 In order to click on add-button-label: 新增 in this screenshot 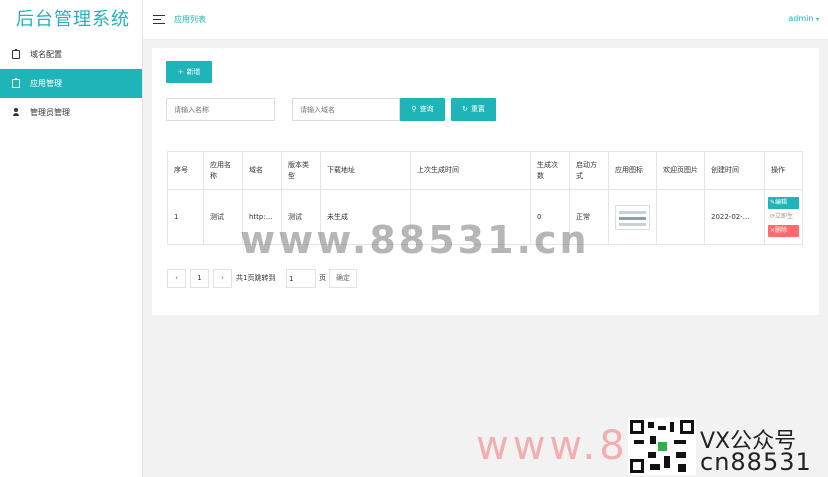, I will do `click(193, 72)`.